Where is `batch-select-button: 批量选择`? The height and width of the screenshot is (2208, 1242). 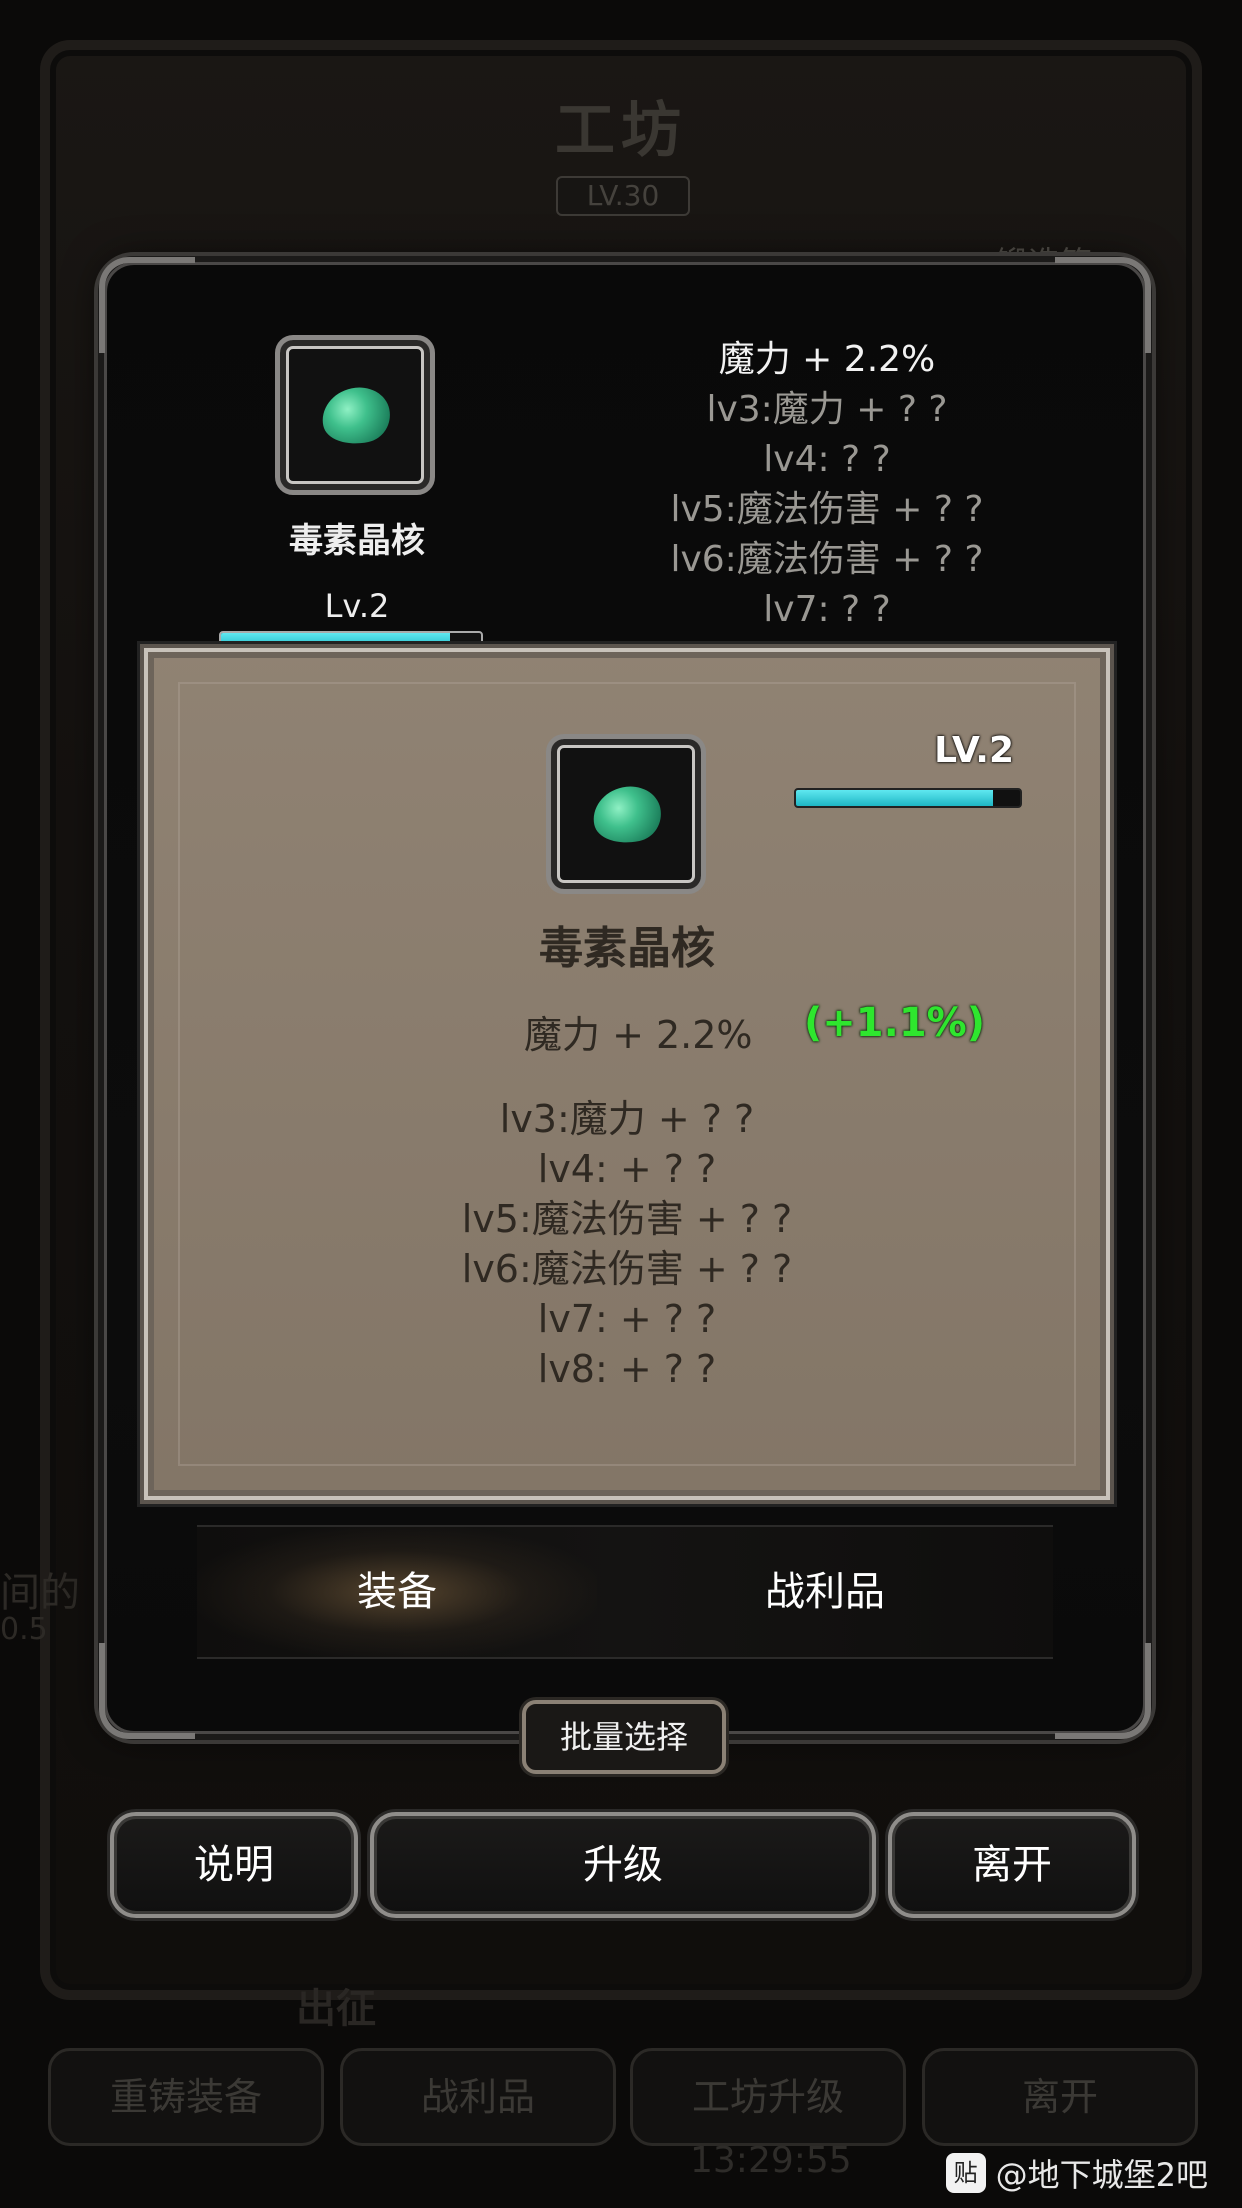
batch-select-button: 批量选择 is located at coordinates (624, 1737).